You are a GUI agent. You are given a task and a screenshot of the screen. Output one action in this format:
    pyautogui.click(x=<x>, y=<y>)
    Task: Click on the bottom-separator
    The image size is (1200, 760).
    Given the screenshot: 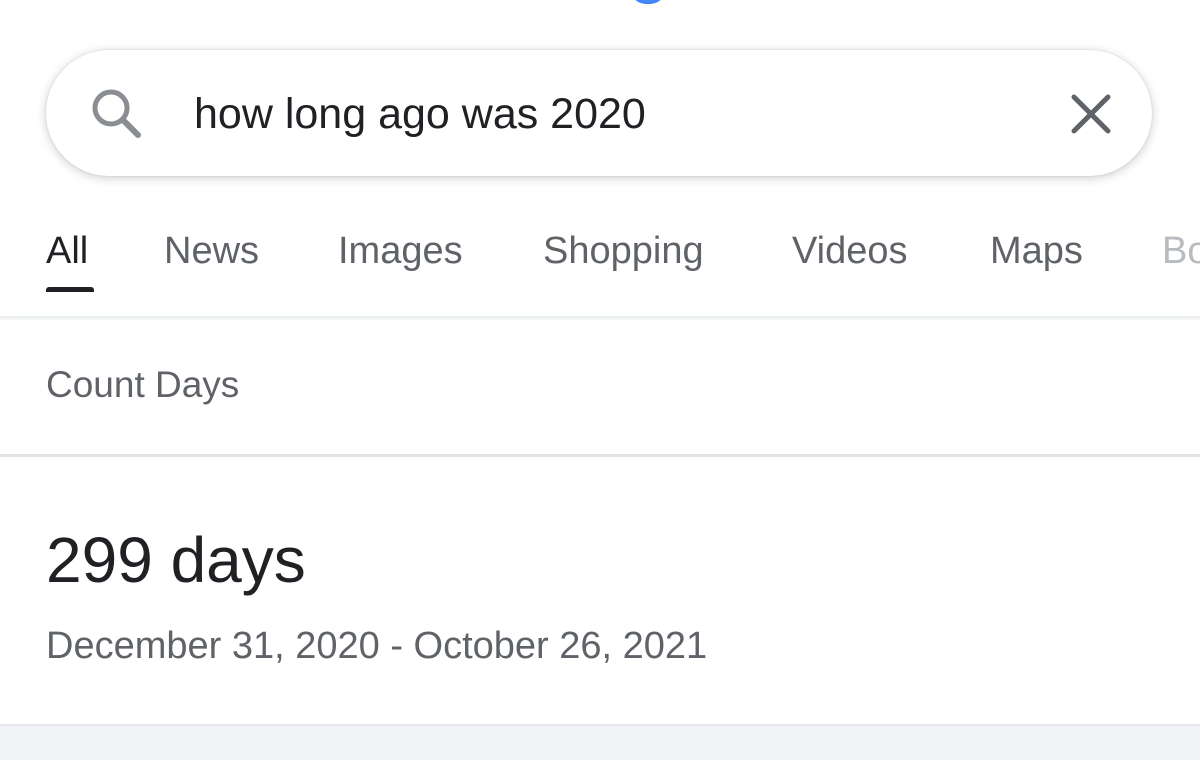 What is the action you would take?
    pyautogui.click(x=600, y=742)
    